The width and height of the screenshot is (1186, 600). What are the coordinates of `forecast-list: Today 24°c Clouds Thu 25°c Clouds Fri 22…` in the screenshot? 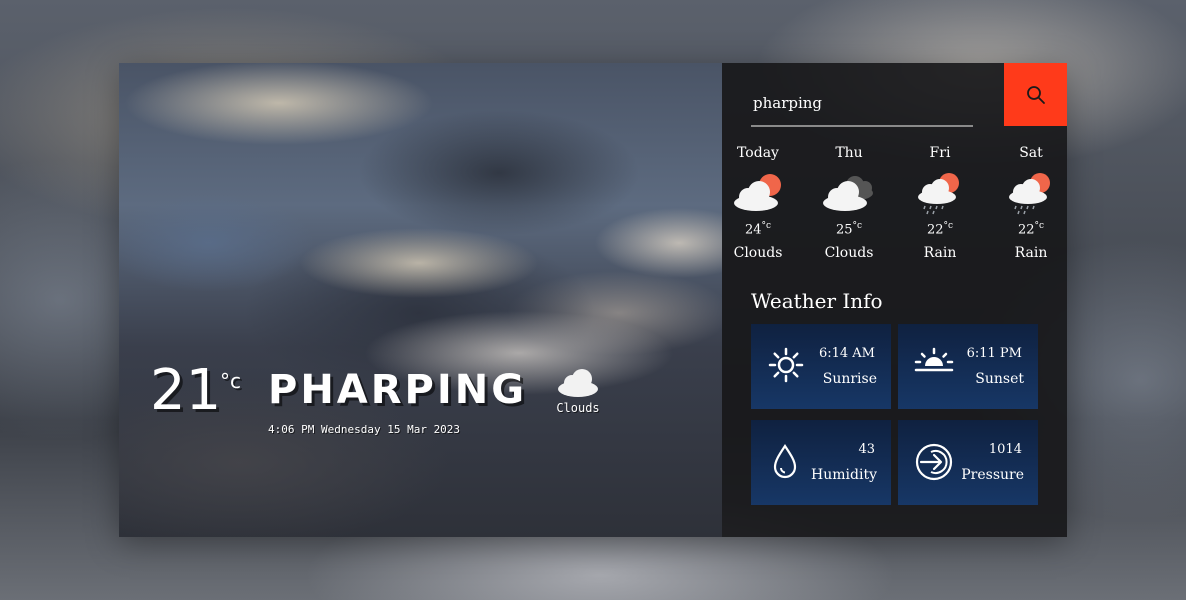 It's located at (894, 213).